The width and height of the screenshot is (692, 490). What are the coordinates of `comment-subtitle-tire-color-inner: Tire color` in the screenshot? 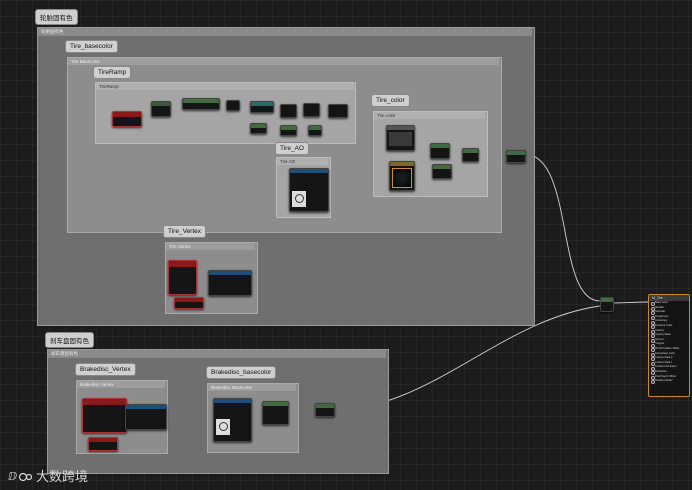 It's located at (429, 115).